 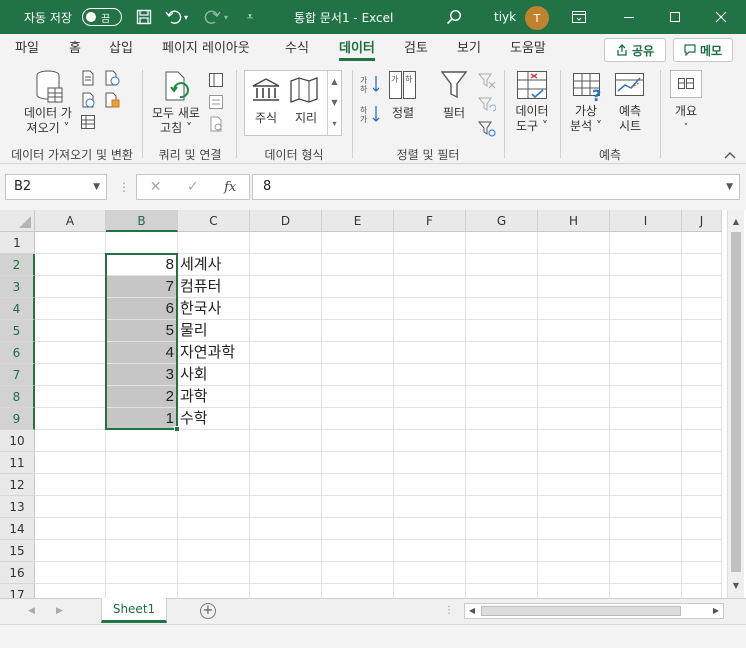 I want to click on tab-review: 검토, so click(x=416, y=49).